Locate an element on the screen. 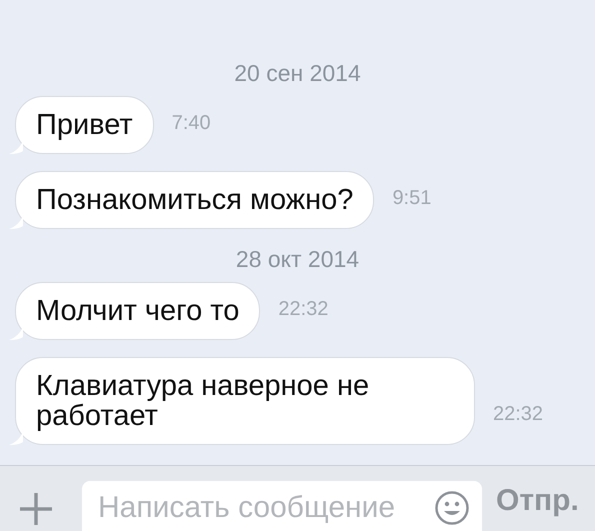 The height and width of the screenshot is (531, 595). message-input: Написать сообщение is located at coordinates (282, 506).